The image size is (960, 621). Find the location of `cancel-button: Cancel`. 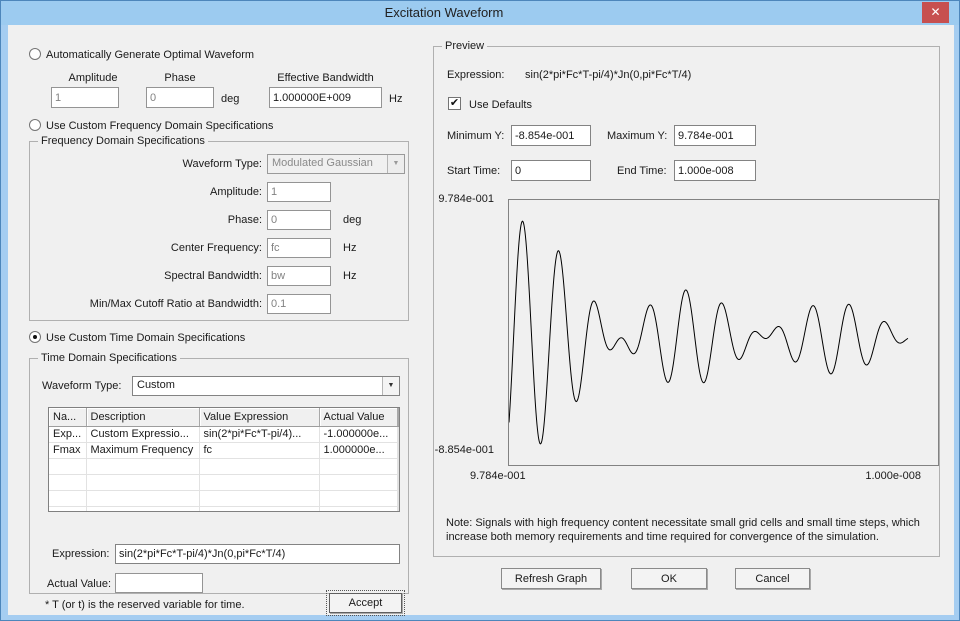

cancel-button: Cancel is located at coordinates (772, 578).